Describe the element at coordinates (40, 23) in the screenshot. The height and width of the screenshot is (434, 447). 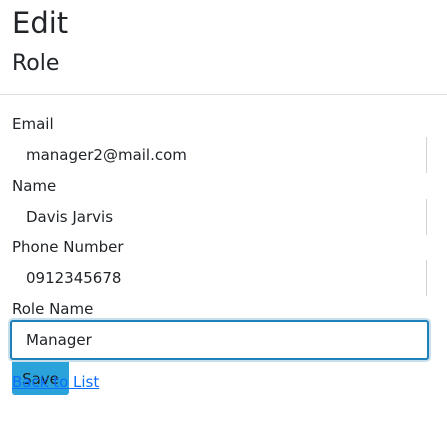
I see `page-title: Edit` at that location.